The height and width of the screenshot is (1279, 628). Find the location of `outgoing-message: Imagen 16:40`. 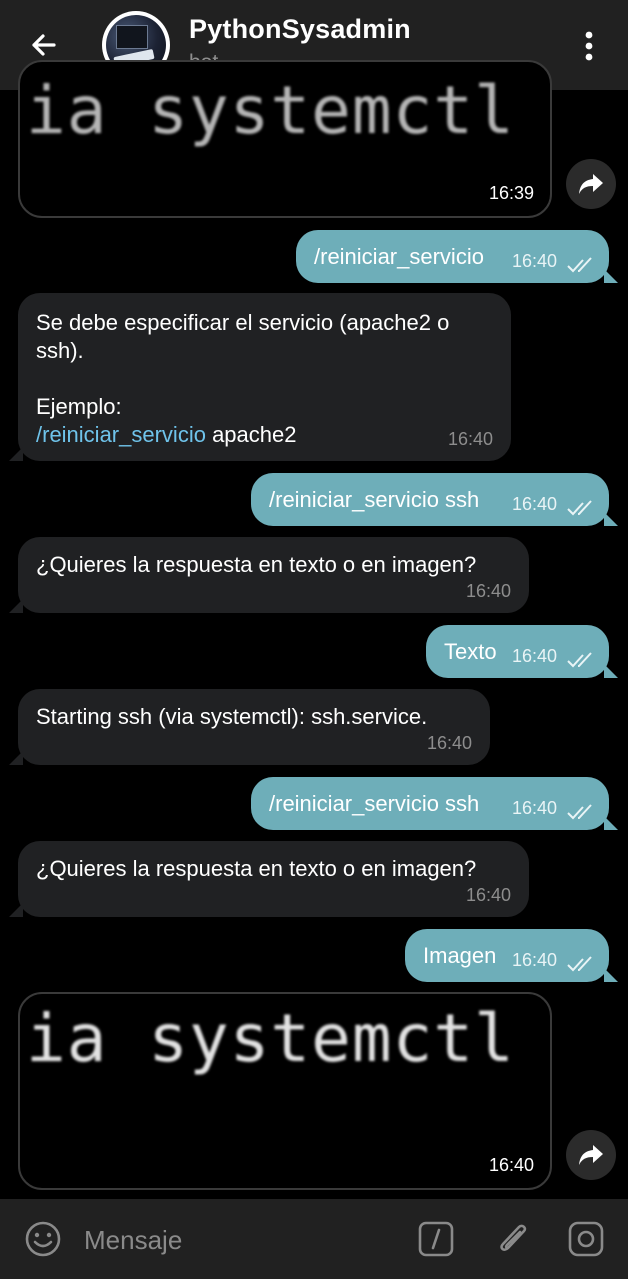

outgoing-message: Imagen 16:40 is located at coordinates (511, 955).